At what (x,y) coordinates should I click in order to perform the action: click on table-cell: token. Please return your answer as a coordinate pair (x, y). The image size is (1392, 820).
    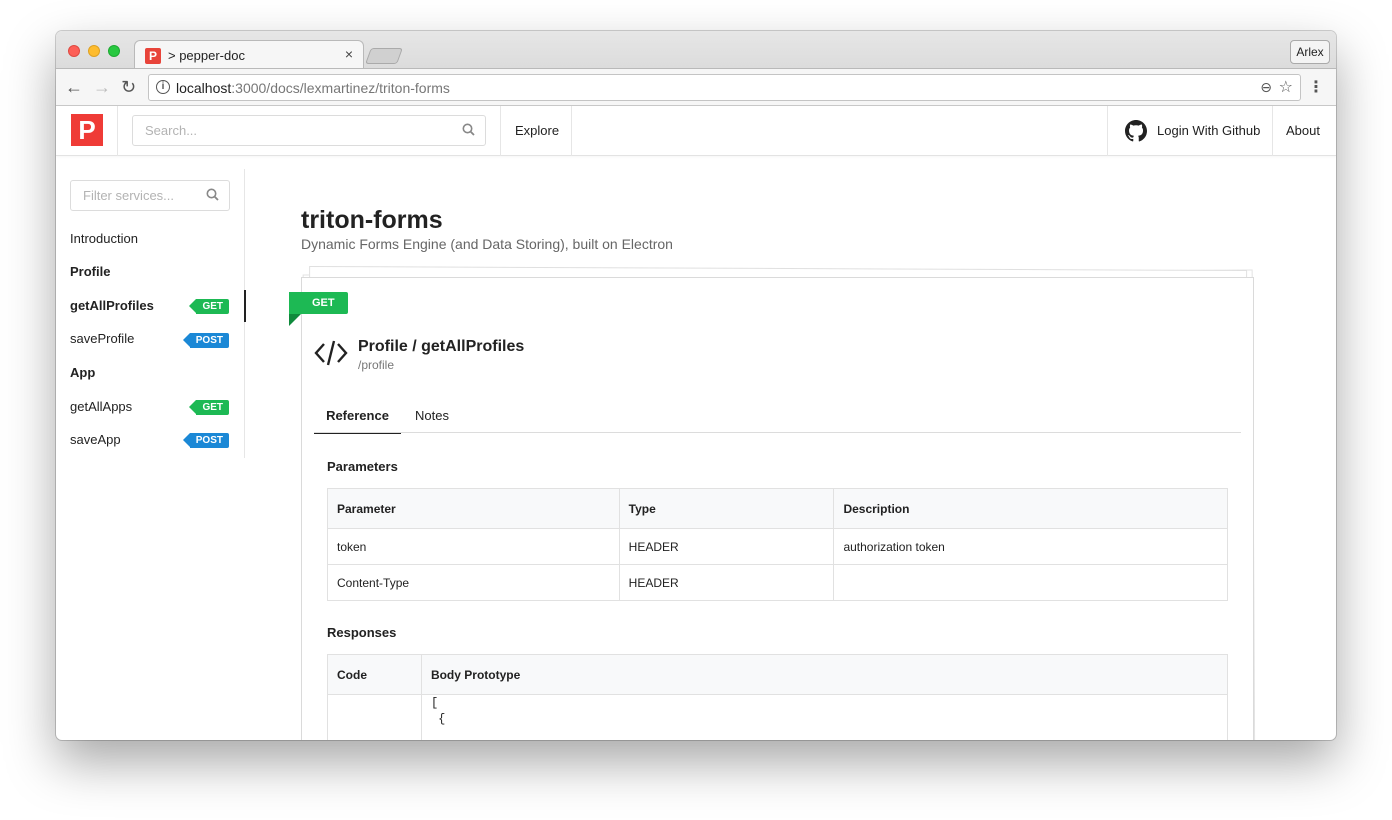
    Looking at the image, I should click on (473, 546).